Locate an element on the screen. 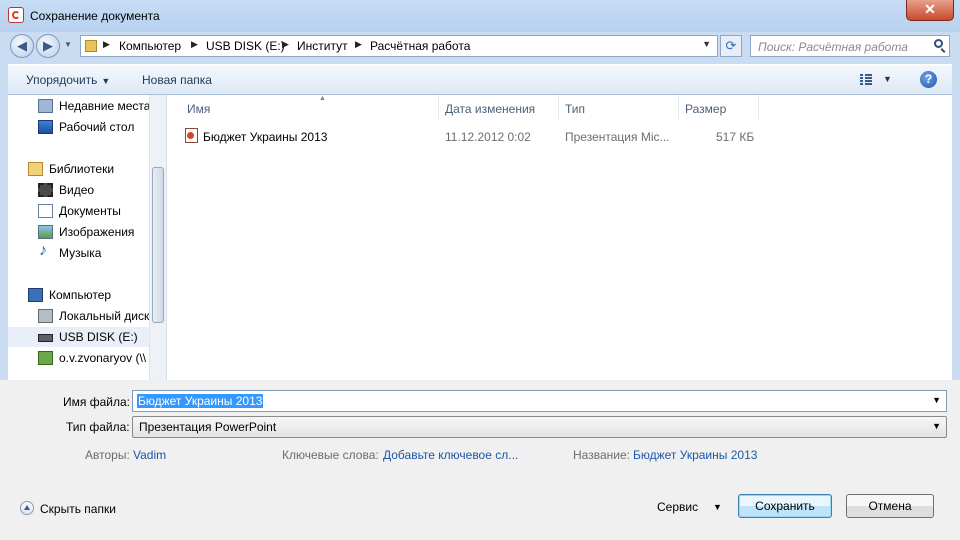 This screenshot has height=540, width=960. breadcrumb-current-folder: Расчётная работа is located at coordinates (420, 46).